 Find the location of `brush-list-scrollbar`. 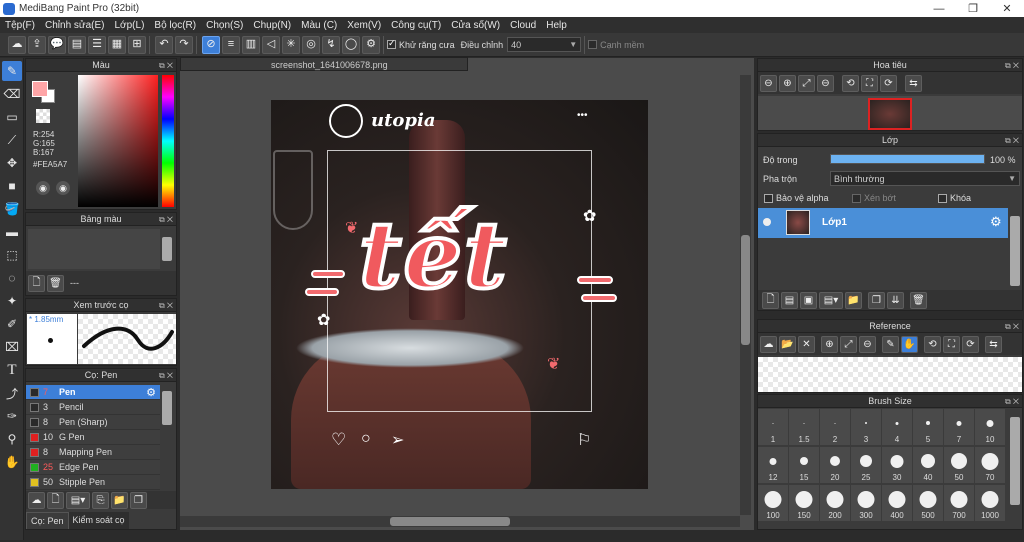

brush-list-scrollbar is located at coordinates (167, 408).